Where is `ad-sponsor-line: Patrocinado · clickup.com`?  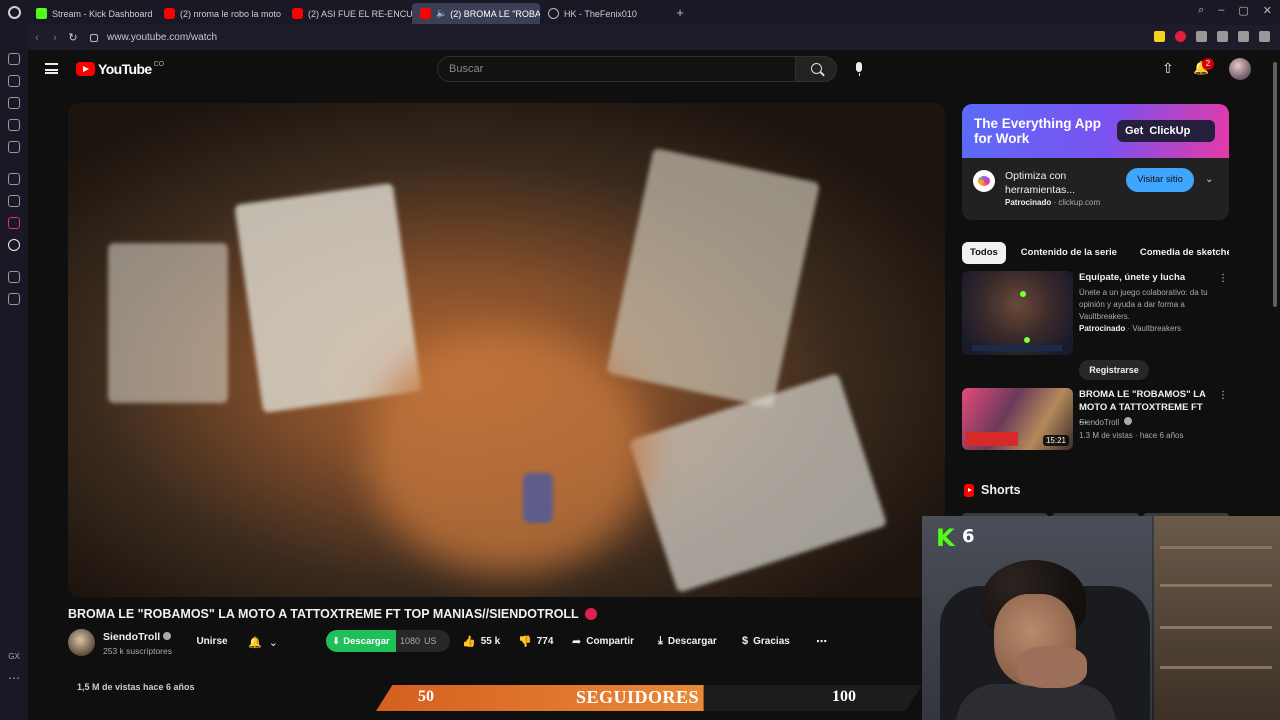
ad-sponsor-line: Patrocinado · clickup.com is located at coordinates (1053, 202).